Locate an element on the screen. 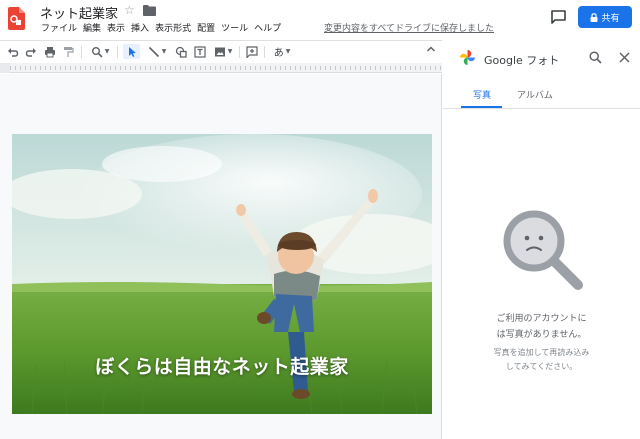  empty-message-line: ご利用のアカウントに is located at coordinates (541, 319).